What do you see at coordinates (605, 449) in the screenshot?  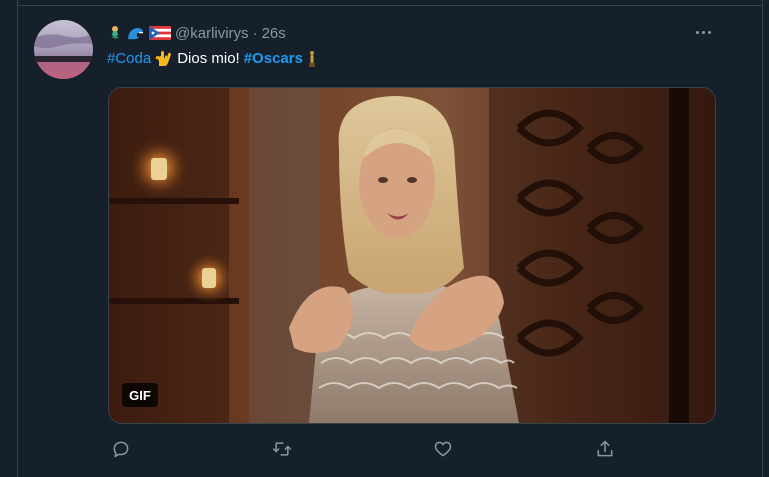 I see `share-icon` at bounding box center [605, 449].